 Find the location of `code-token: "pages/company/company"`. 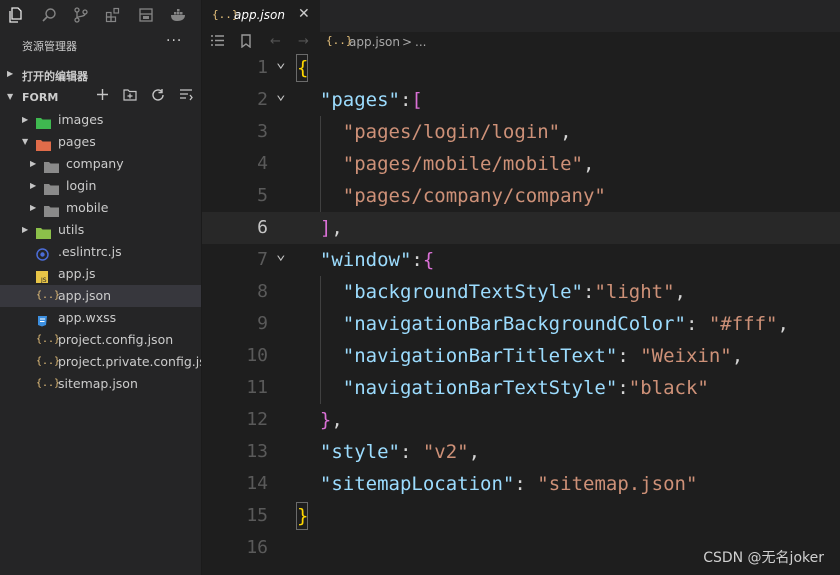

code-token: "pages/company/company" is located at coordinates (474, 196).